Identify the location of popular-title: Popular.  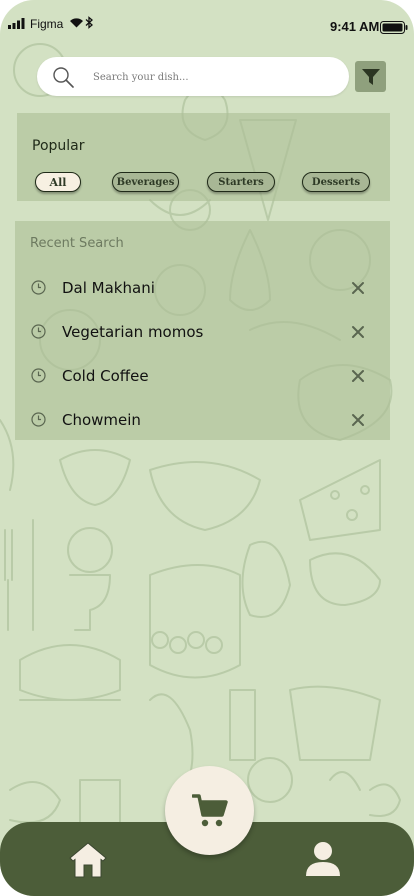
(58, 146).